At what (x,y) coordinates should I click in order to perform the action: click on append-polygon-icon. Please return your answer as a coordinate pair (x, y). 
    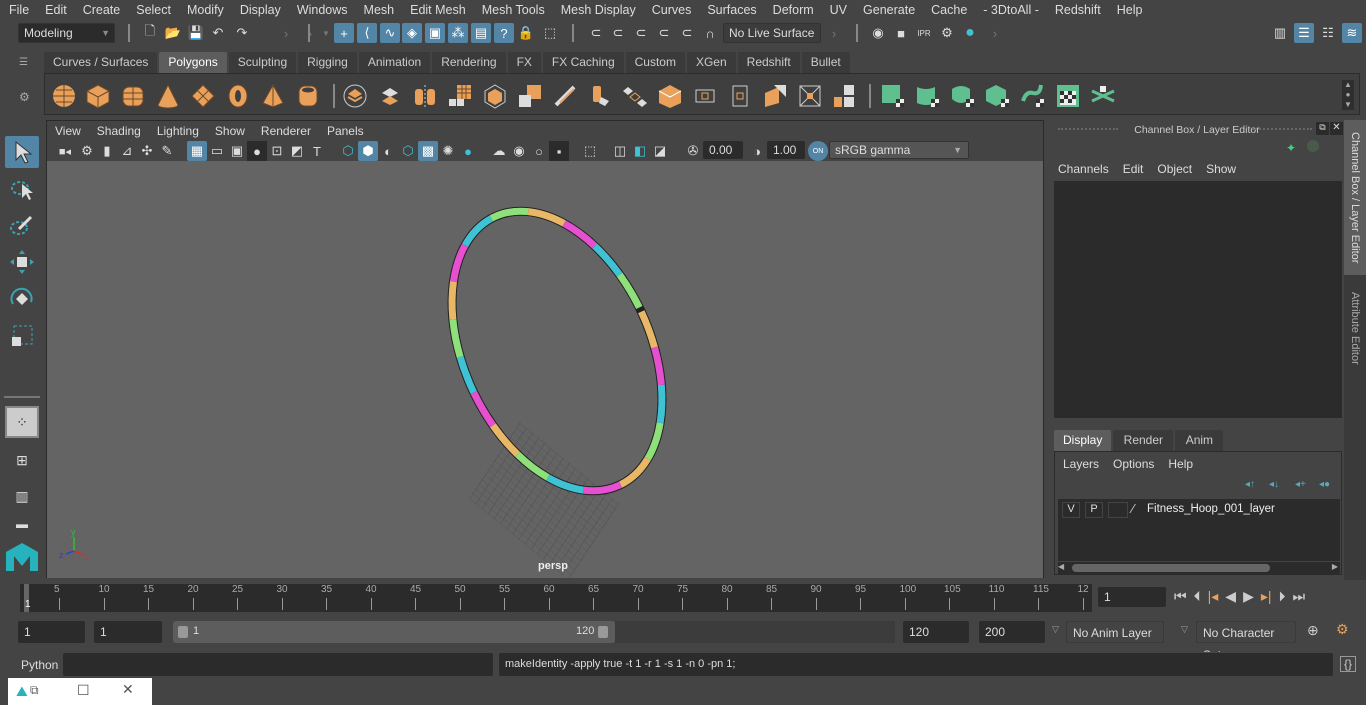
    Looking at the image, I should click on (670, 96).